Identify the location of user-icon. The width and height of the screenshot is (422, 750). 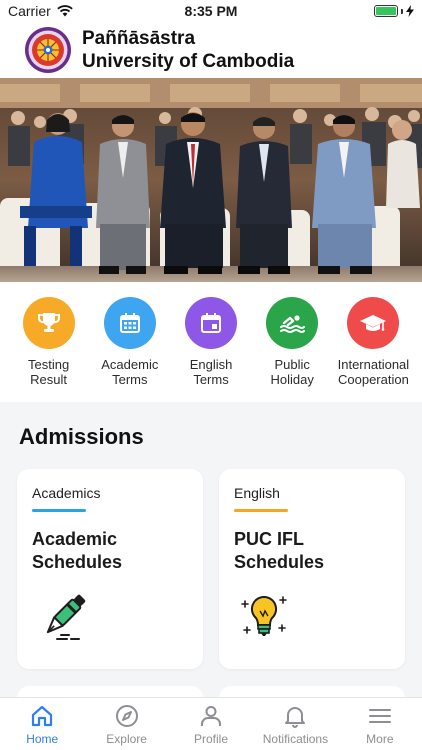
(211, 716).